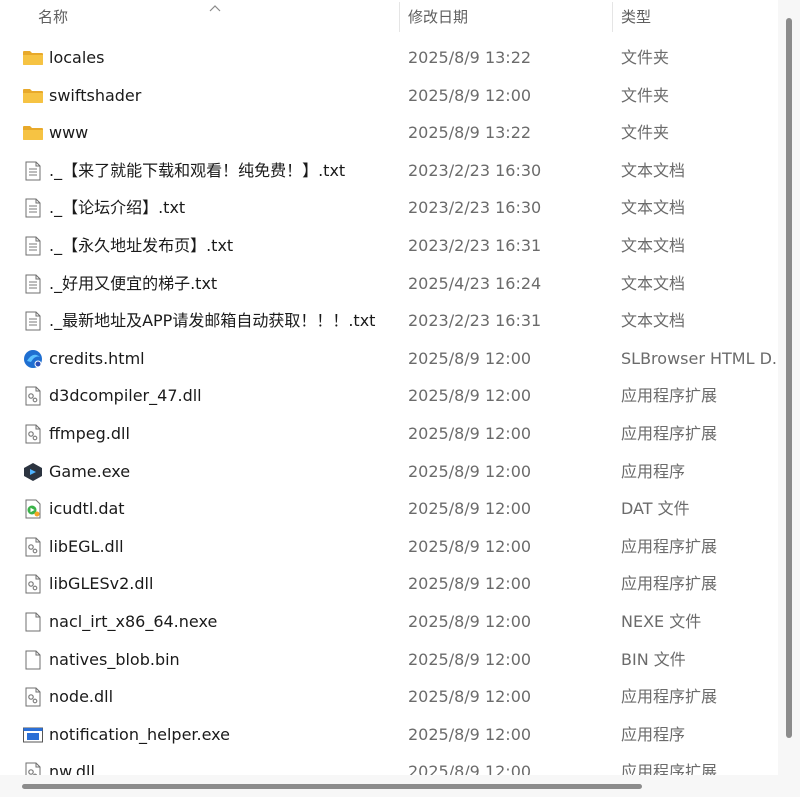 Image resolution: width=800 pixels, height=797 pixels. What do you see at coordinates (33, 472) in the screenshot?
I see `game-app-icon` at bounding box center [33, 472].